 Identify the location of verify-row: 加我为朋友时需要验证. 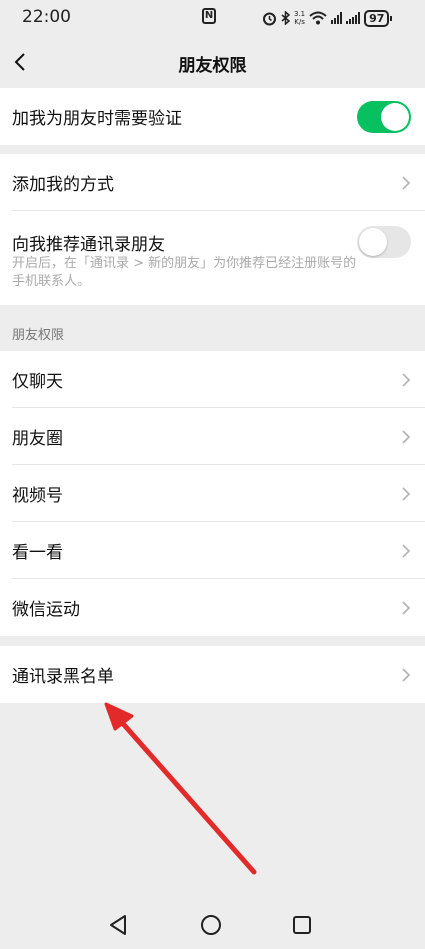
(212, 116).